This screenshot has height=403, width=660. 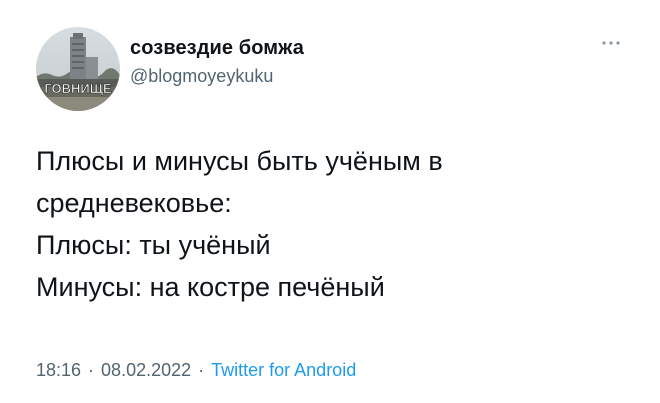 I want to click on more-button, so click(x=611, y=42).